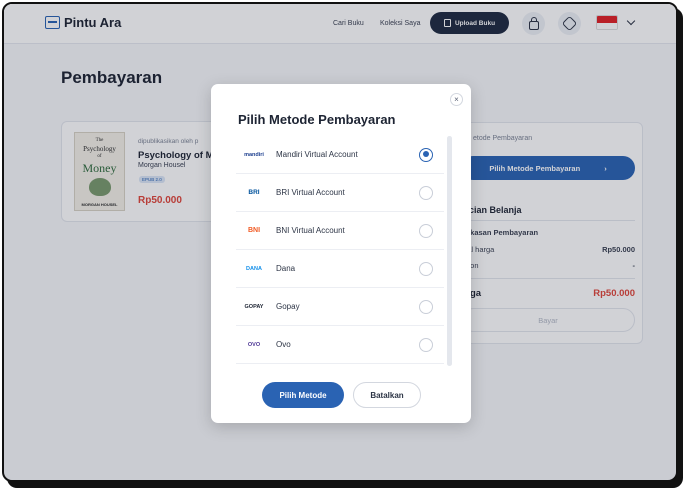 The height and width of the screenshot is (490, 687). I want to click on payment-method-mandiri: mandiri Mandiri Virtual Account, so click(340, 155).